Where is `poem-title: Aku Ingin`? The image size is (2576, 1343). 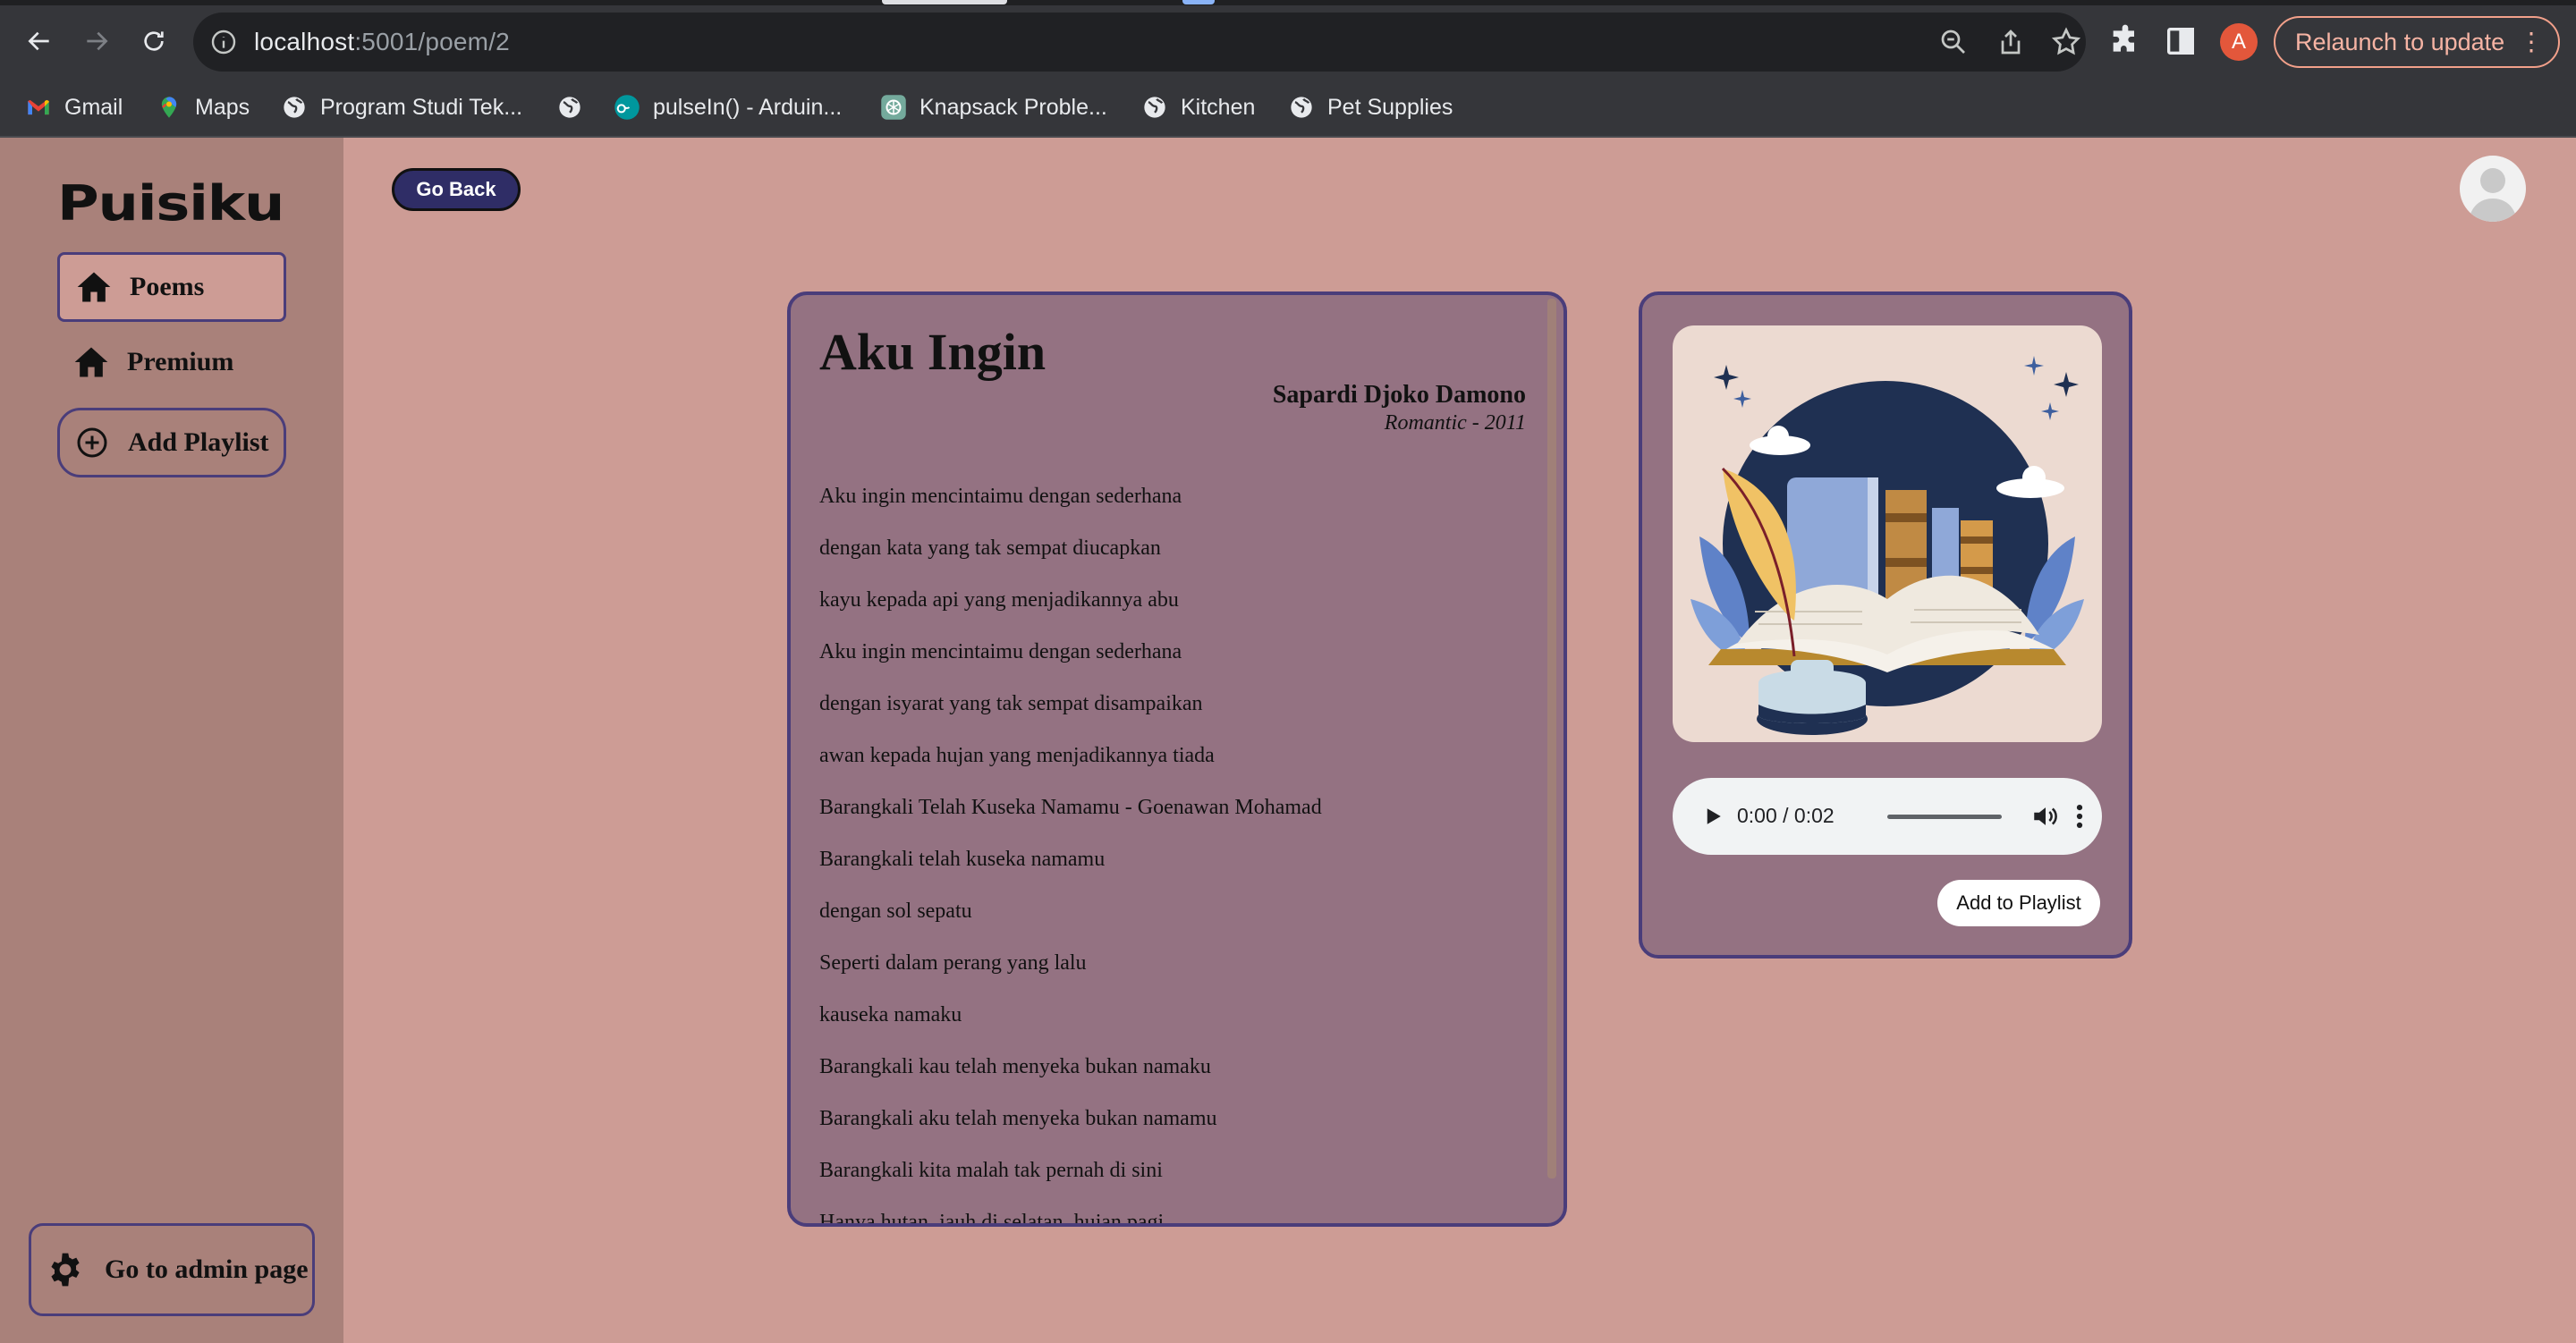 poem-title: Aku Ingin is located at coordinates (932, 352).